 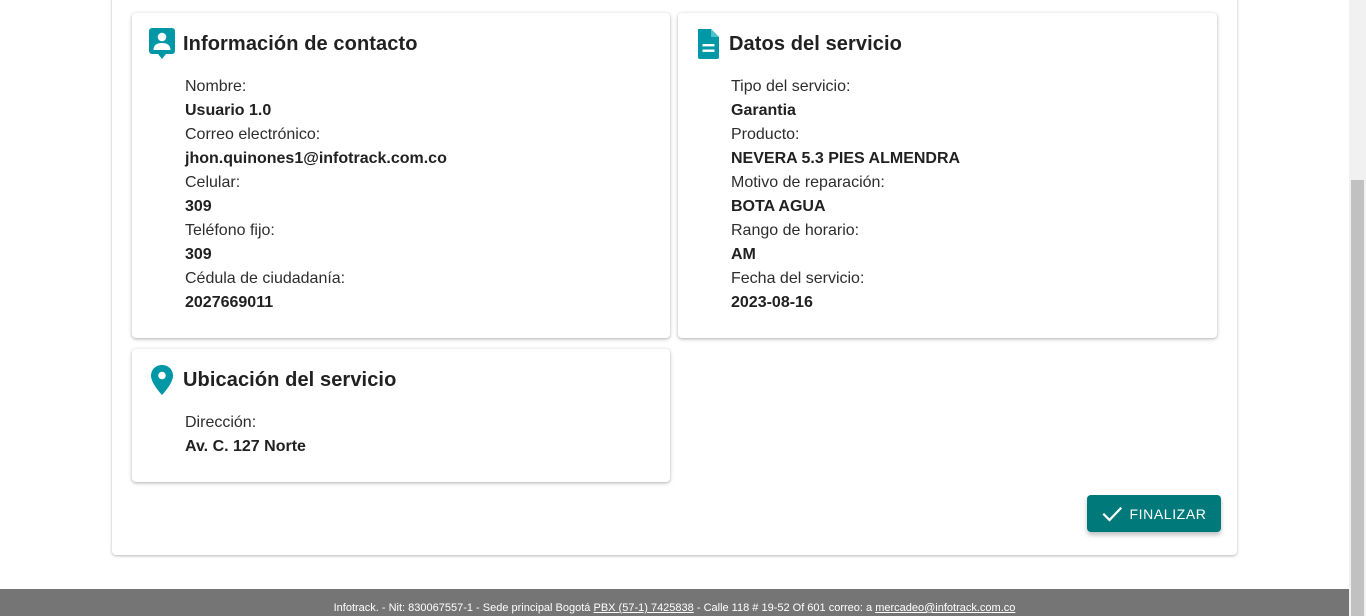 I want to click on repair-reason-value: BOTA AGUA, so click(x=778, y=206).